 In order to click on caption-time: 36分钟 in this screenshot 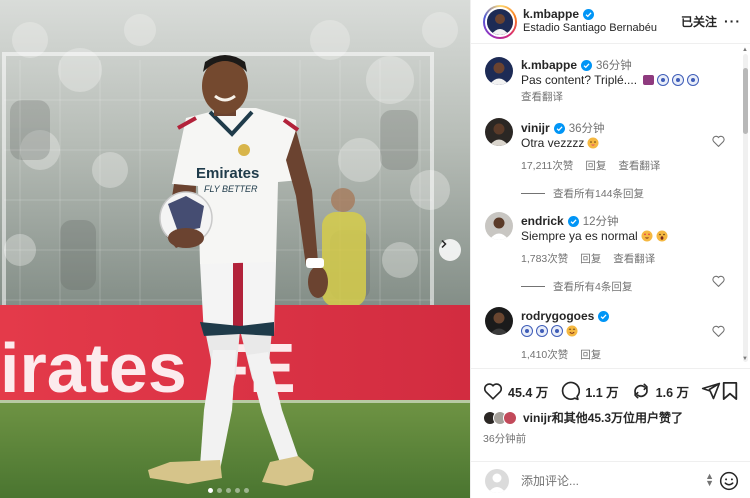, I will do `click(614, 66)`.